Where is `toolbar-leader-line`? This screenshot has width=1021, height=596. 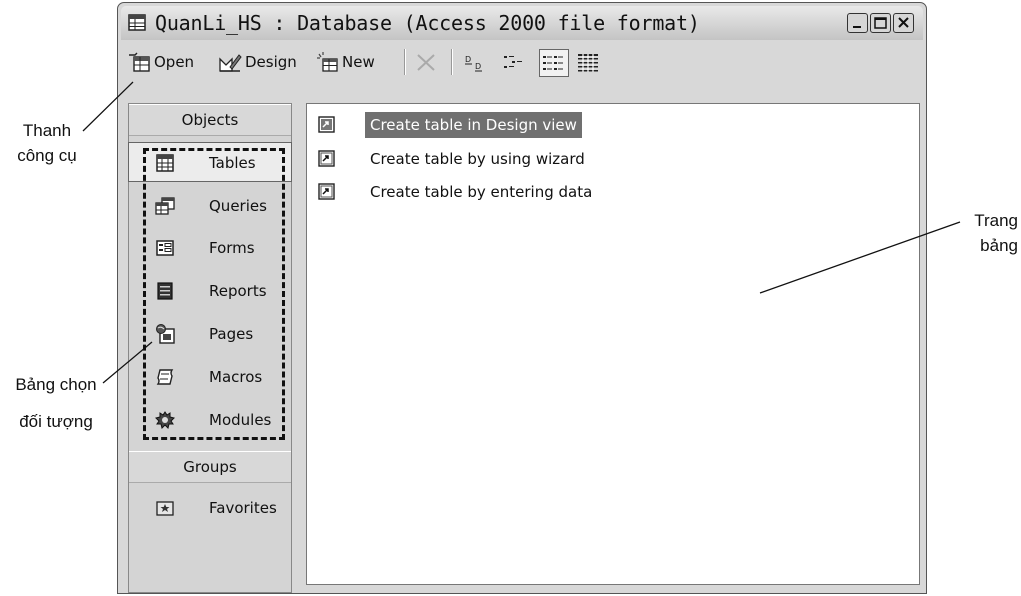 toolbar-leader-line is located at coordinates (108, 106).